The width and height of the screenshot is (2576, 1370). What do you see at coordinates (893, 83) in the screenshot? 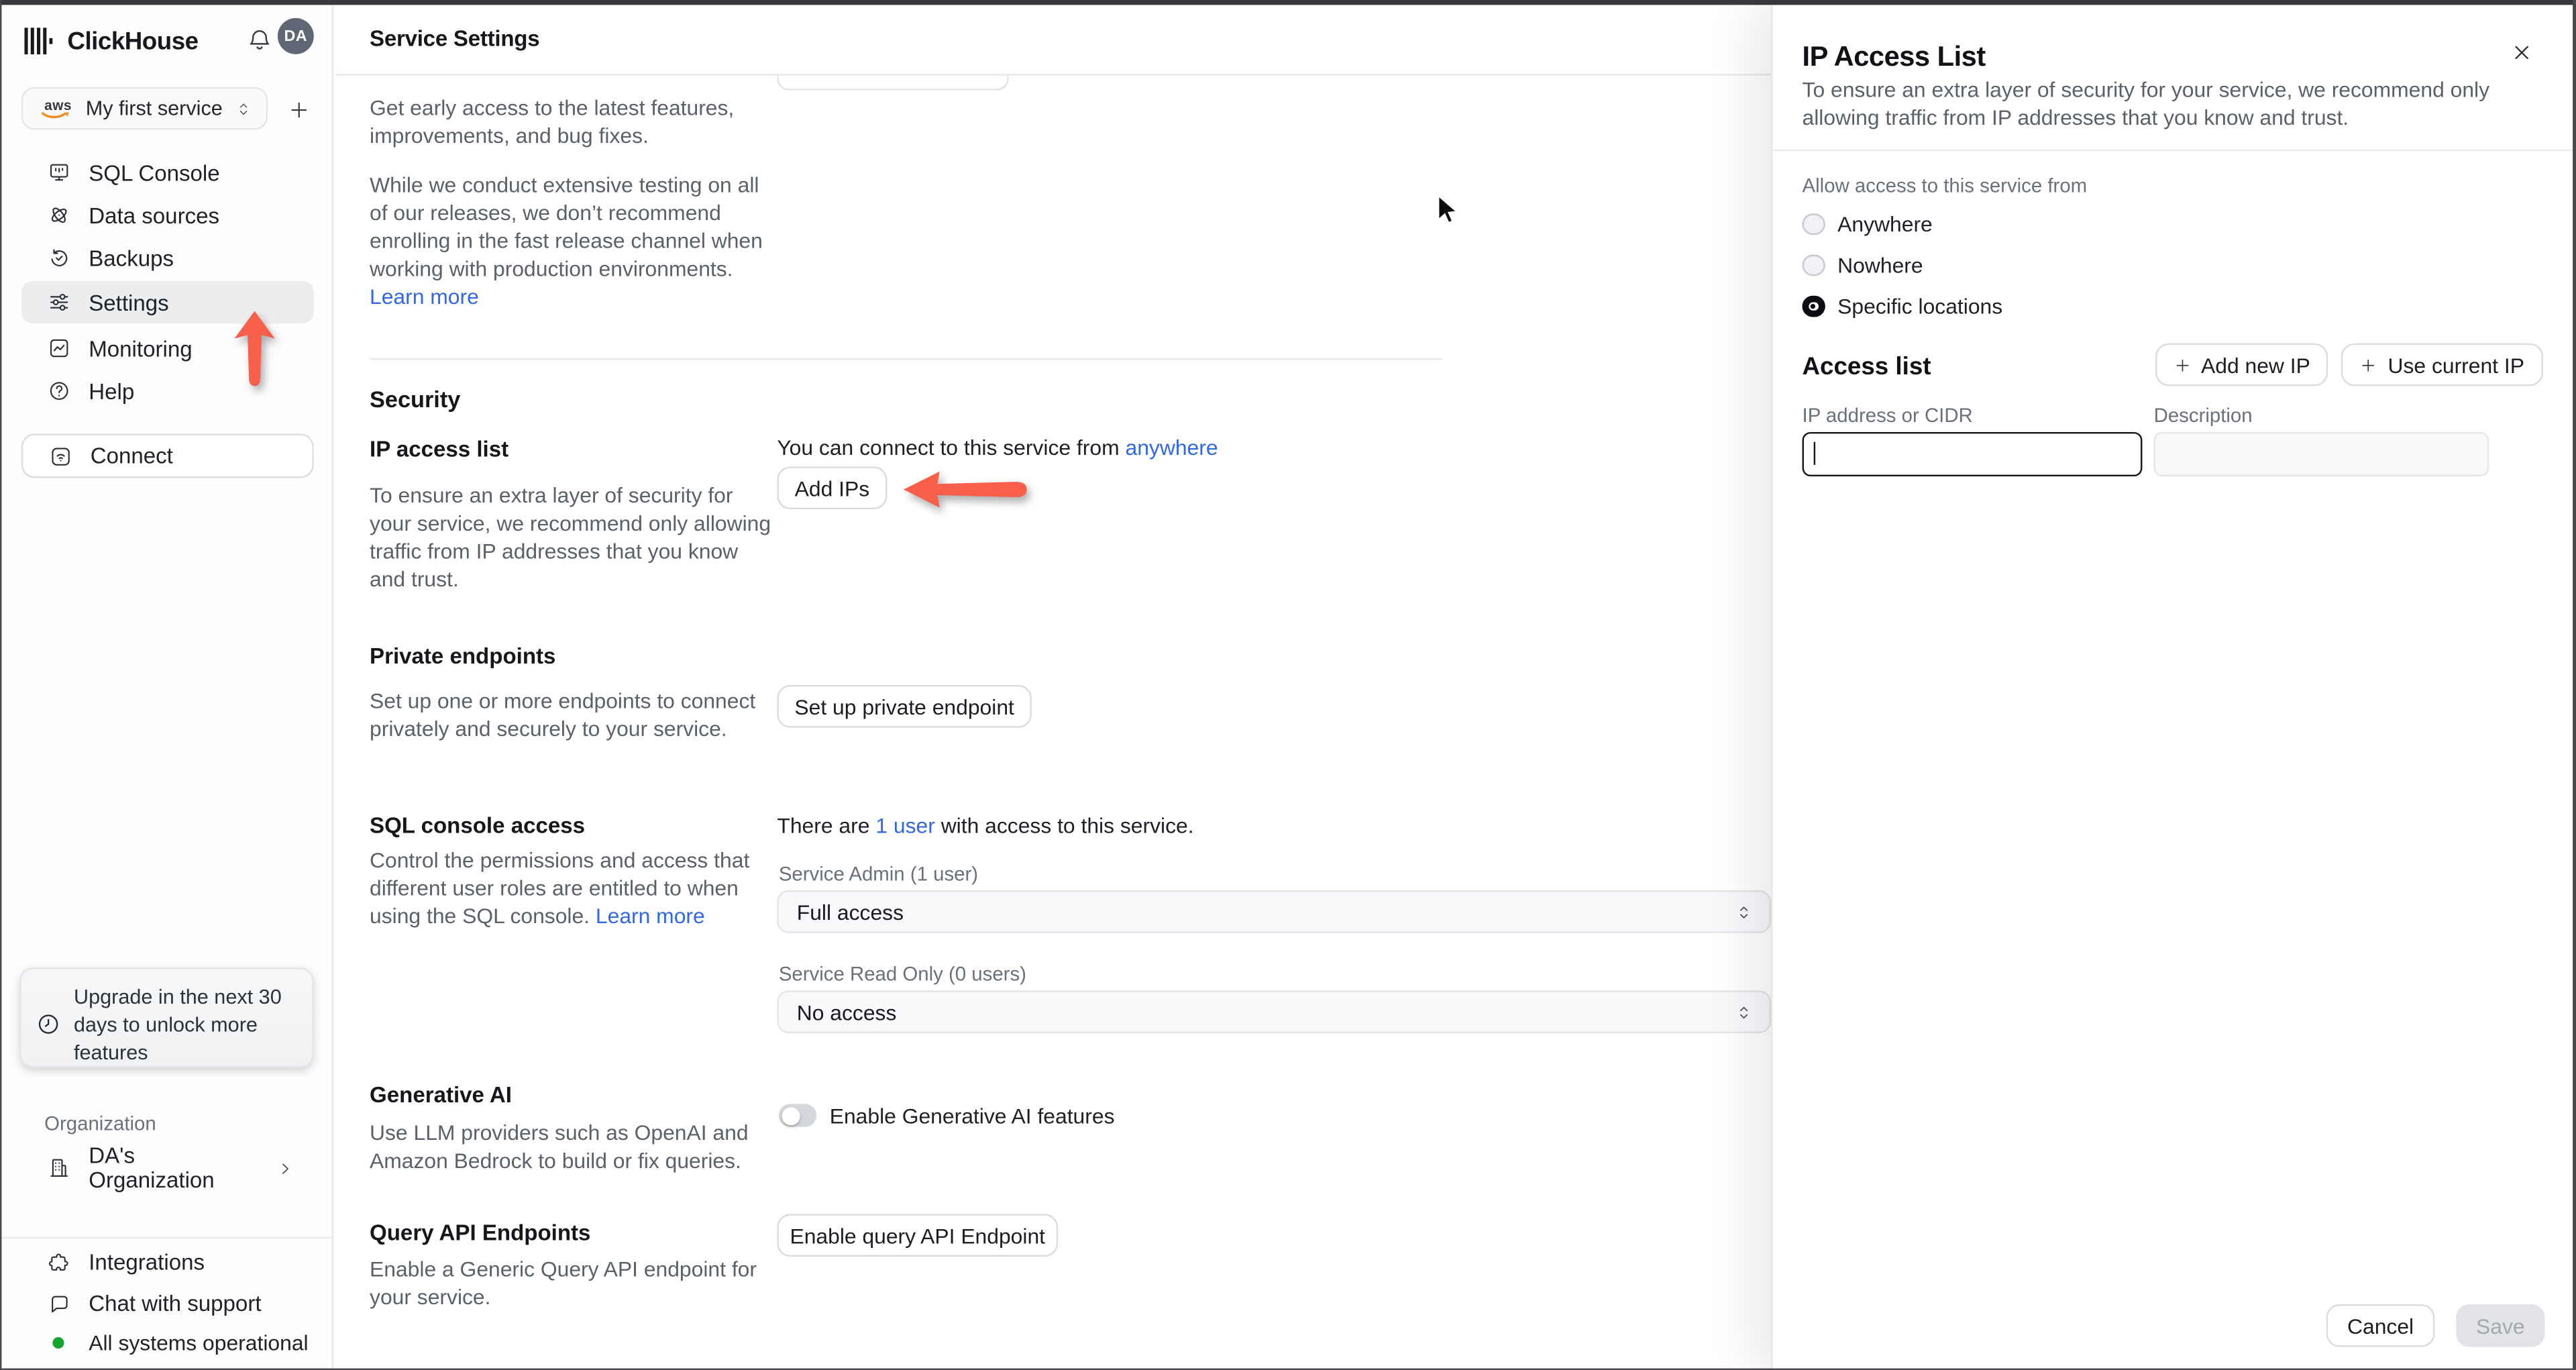
I see `release-channel-select-partial` at bounding box center [893, 83].